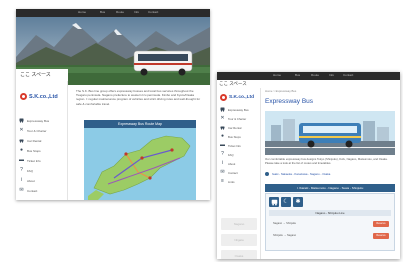 The width and height of the screenshot is (403, 262). Describe the element at coordinates (140, 124) in the screenshot. I see `map-section-title: Expressway Bus Route Map` at that location.